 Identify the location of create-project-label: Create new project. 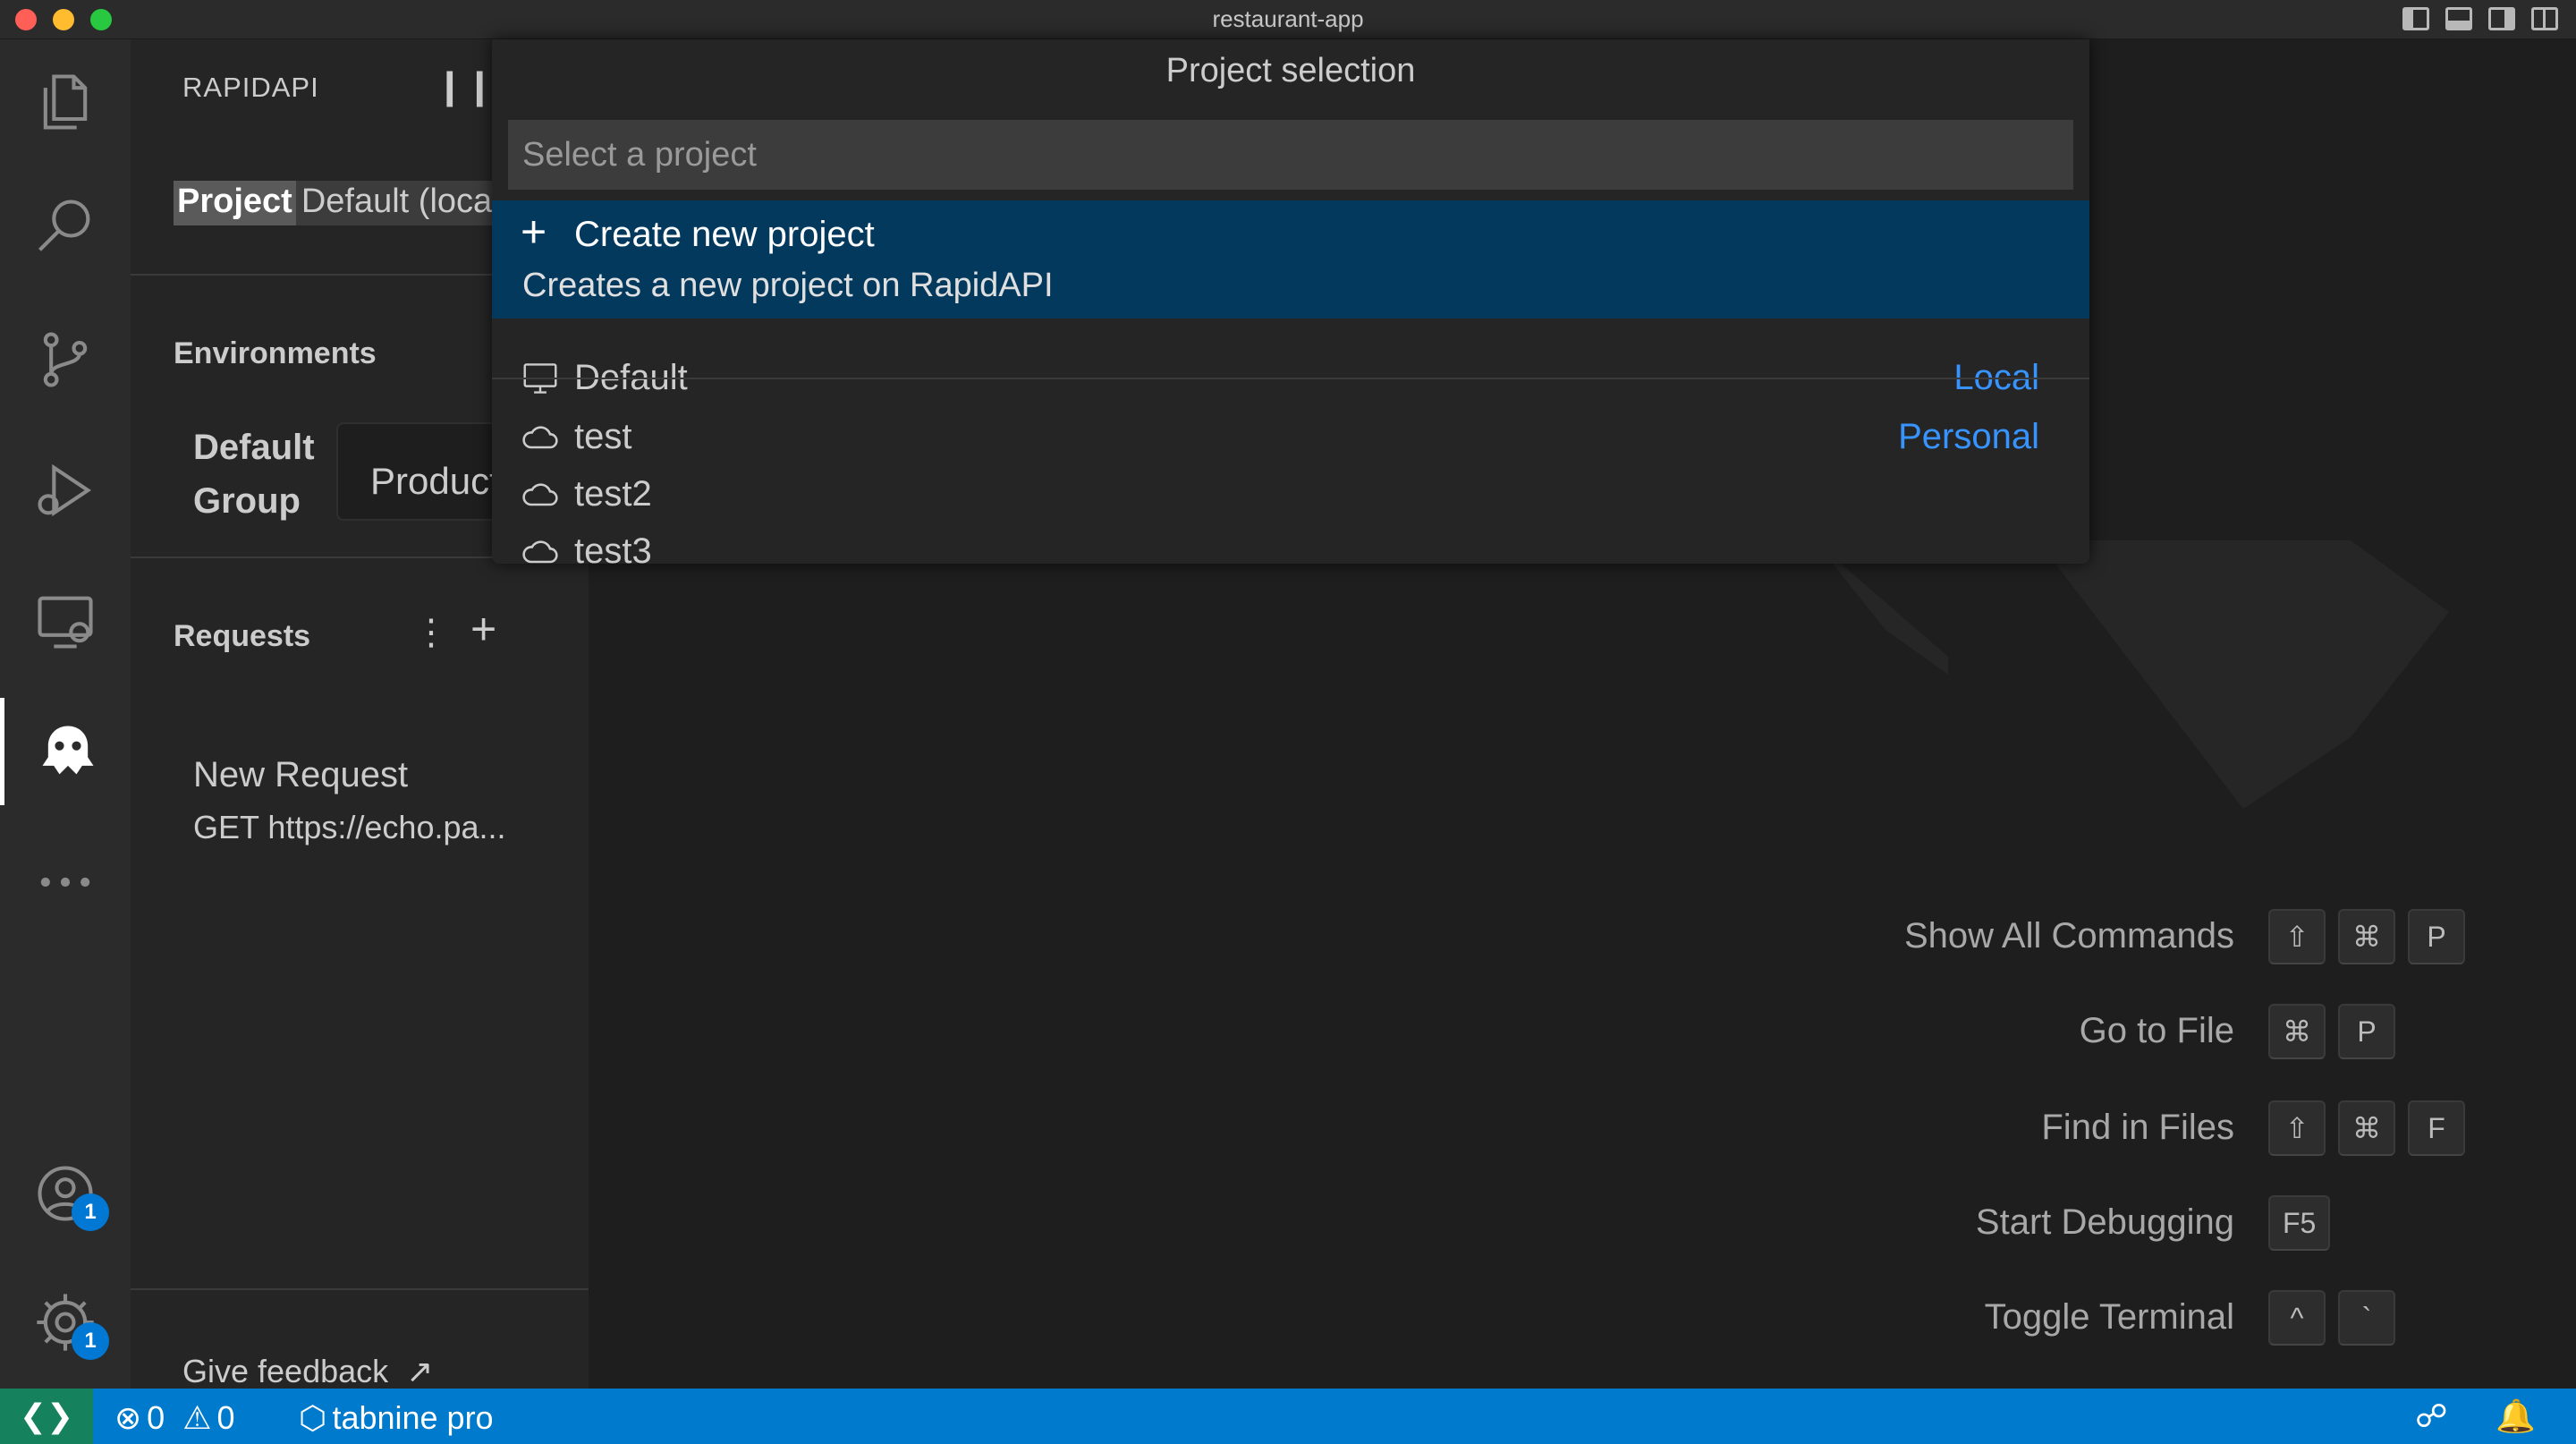
(724, 235).